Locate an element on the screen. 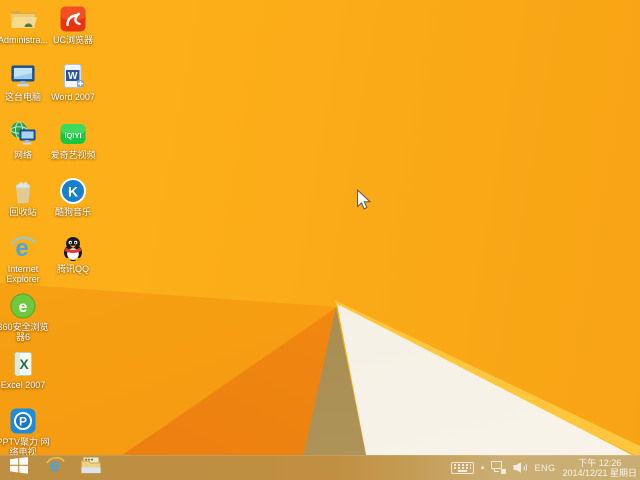 The height and width of the screenshot is (480, 640). icon-label: 回收站 is located at coordinates (23, 212).